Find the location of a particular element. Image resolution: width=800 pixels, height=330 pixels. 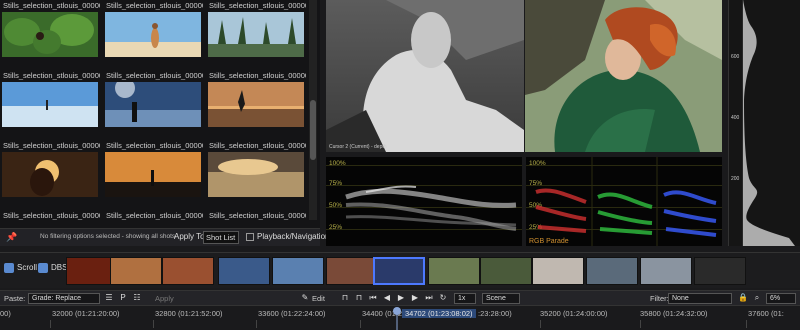

gallery-item-label: Stills_selection_stlouis_0000046.jp is located at coordinates (51, 215).